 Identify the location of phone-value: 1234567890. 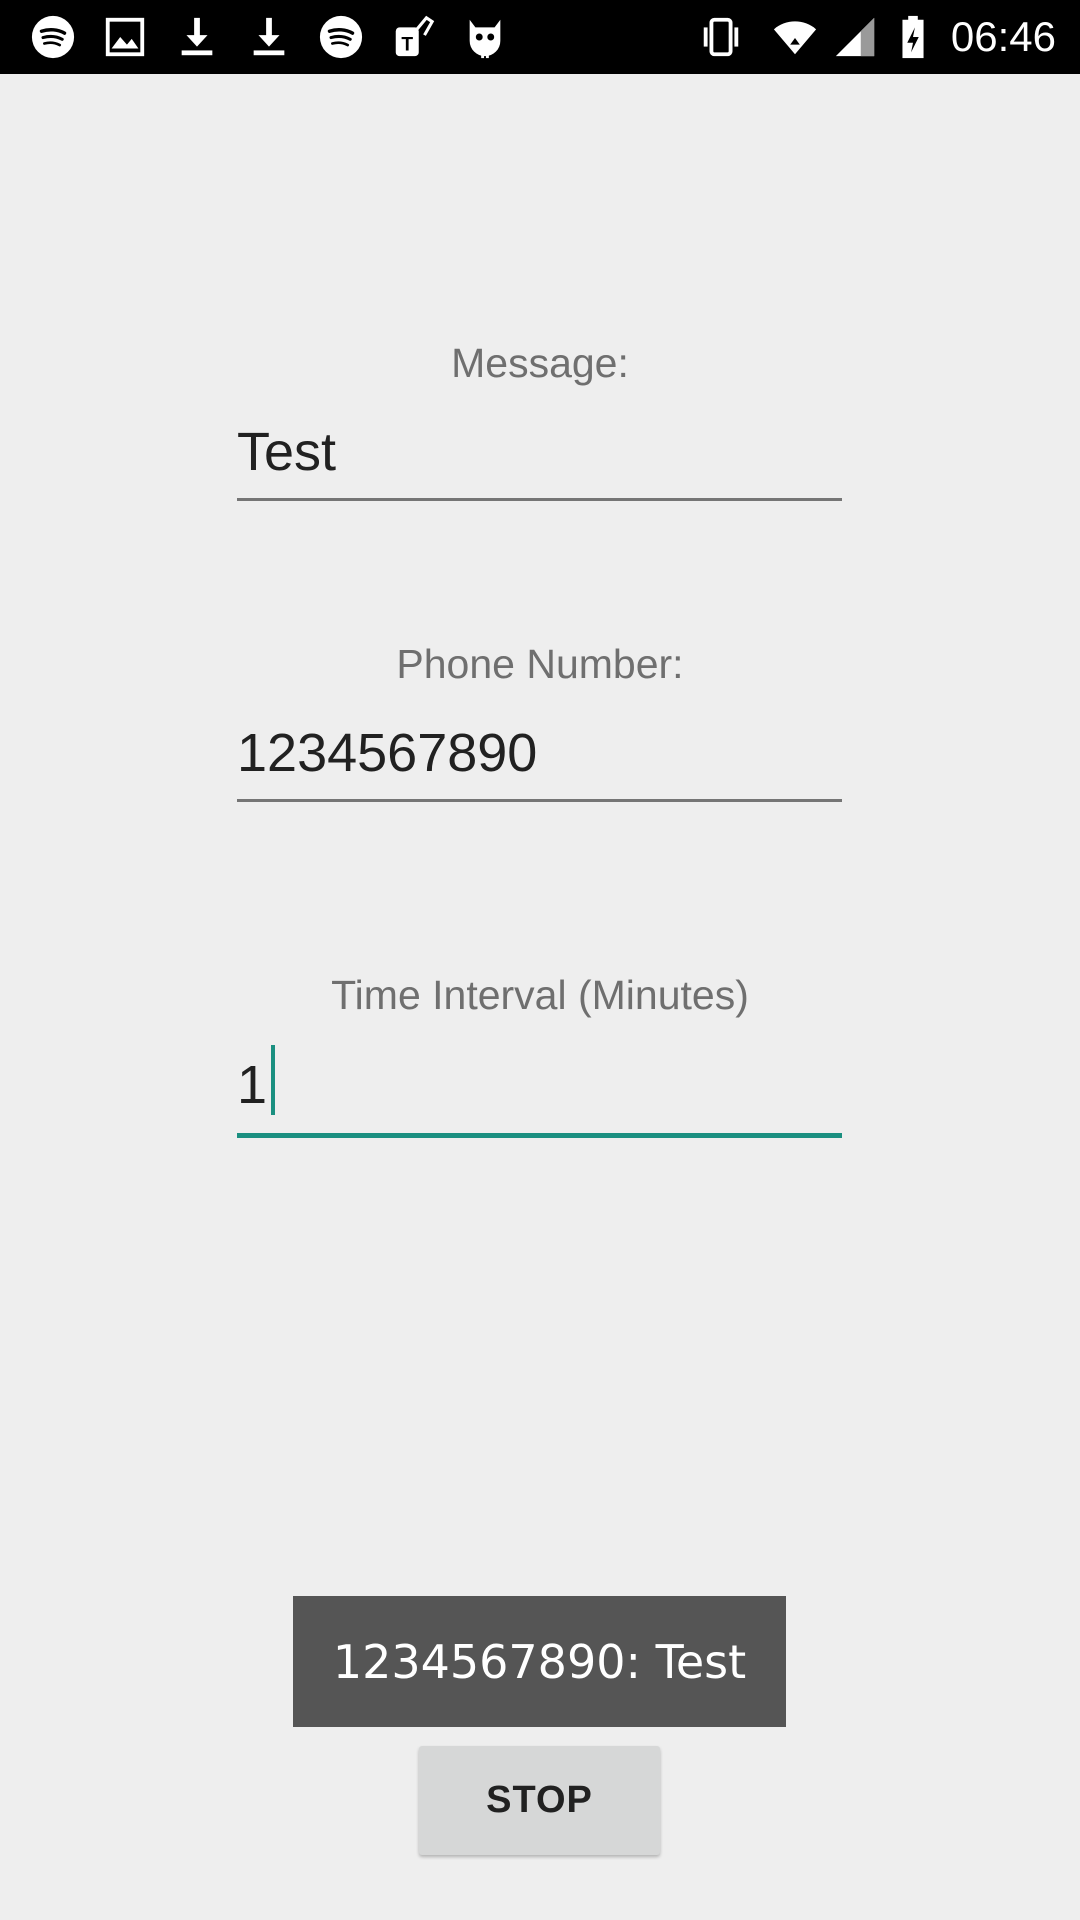
(387, 753).